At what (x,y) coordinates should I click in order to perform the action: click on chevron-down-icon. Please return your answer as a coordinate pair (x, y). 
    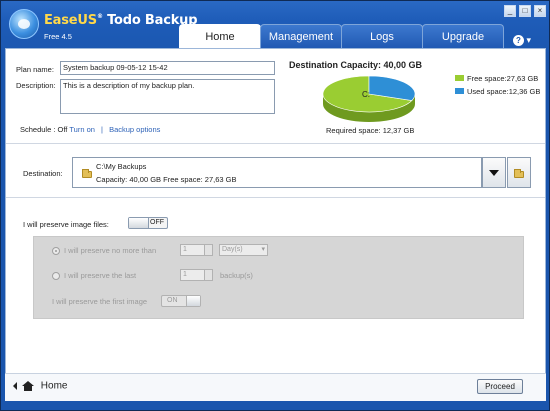
    Looking at the image, I should click on (494, 173).